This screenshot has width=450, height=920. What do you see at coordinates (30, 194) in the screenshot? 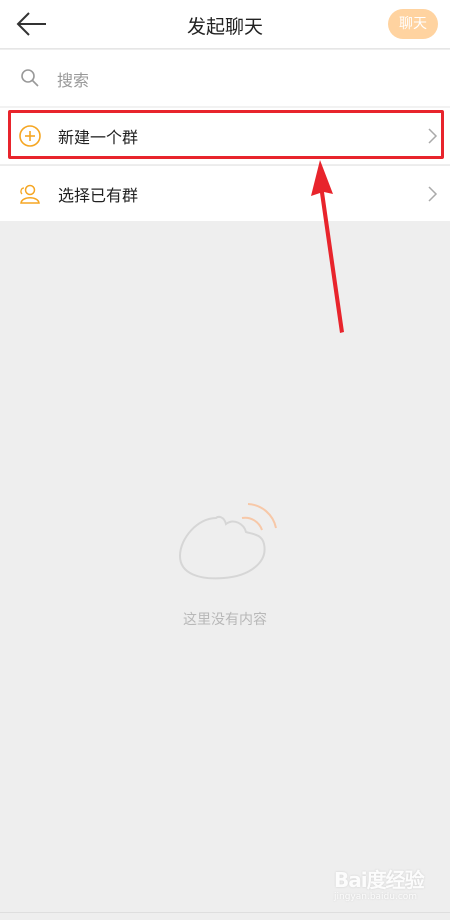
I see `group-icon` at bounding box center [30, 194].